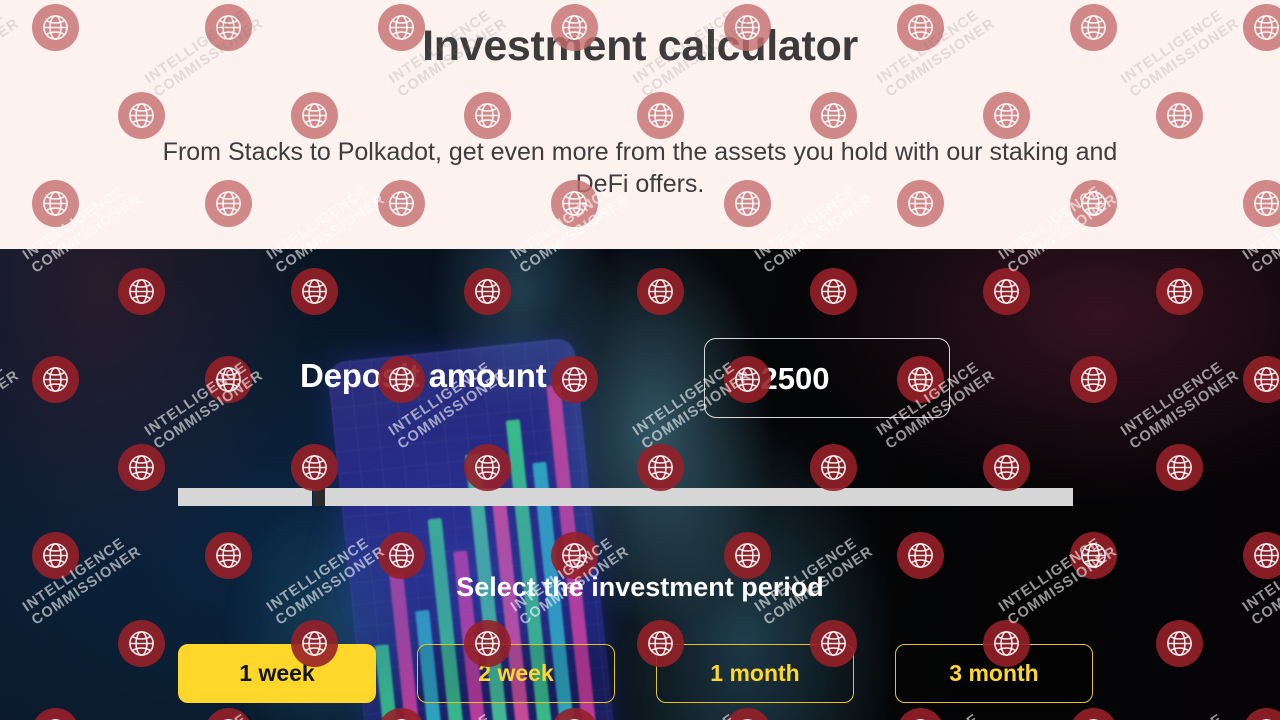 This screenshot has height=720, width=1280. I want to click on period-option-label: 1 month, so click(755, 673).